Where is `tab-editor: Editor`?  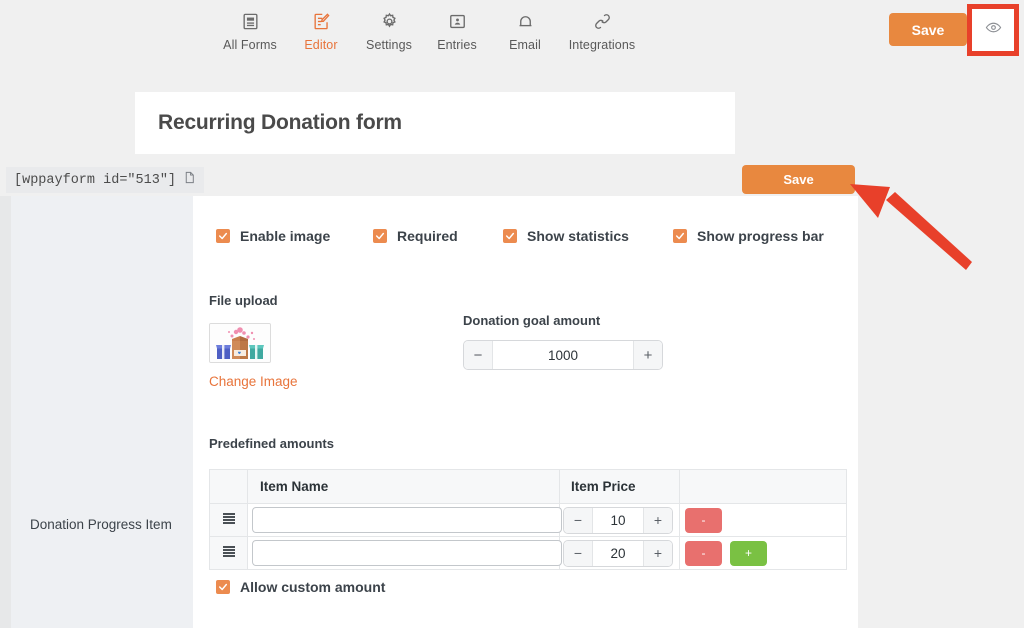 tab-editor: Editor is located at coordinates (321, 31).